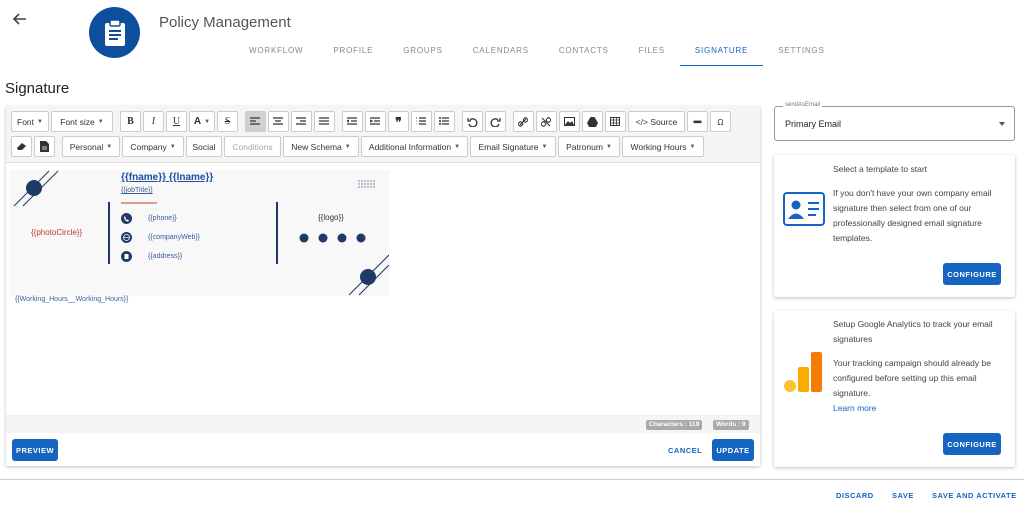 This screenshot has height=506, width=1024. I want to click on tab-calendars: CALENDARS, so click(501, 52).